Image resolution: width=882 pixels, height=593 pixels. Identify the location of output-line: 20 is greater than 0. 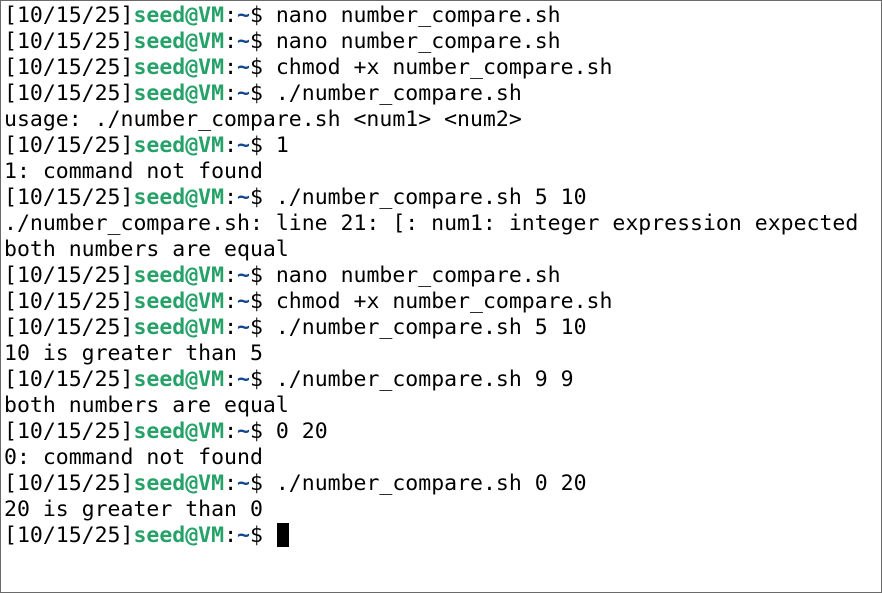
(442, 510).